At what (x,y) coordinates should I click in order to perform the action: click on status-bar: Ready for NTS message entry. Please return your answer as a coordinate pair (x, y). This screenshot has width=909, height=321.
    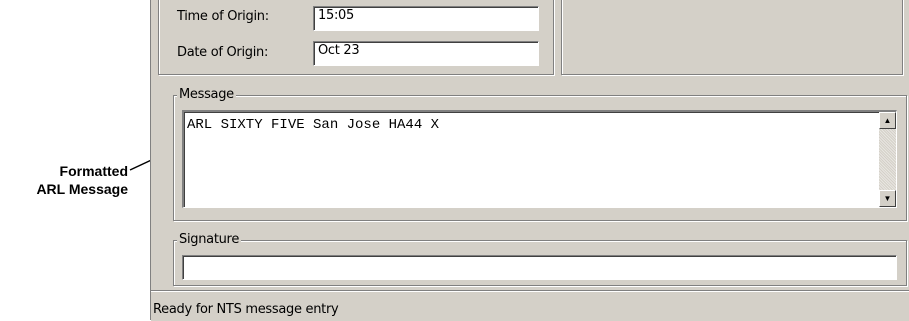
    Looking at the image, I should click on (530, 305).